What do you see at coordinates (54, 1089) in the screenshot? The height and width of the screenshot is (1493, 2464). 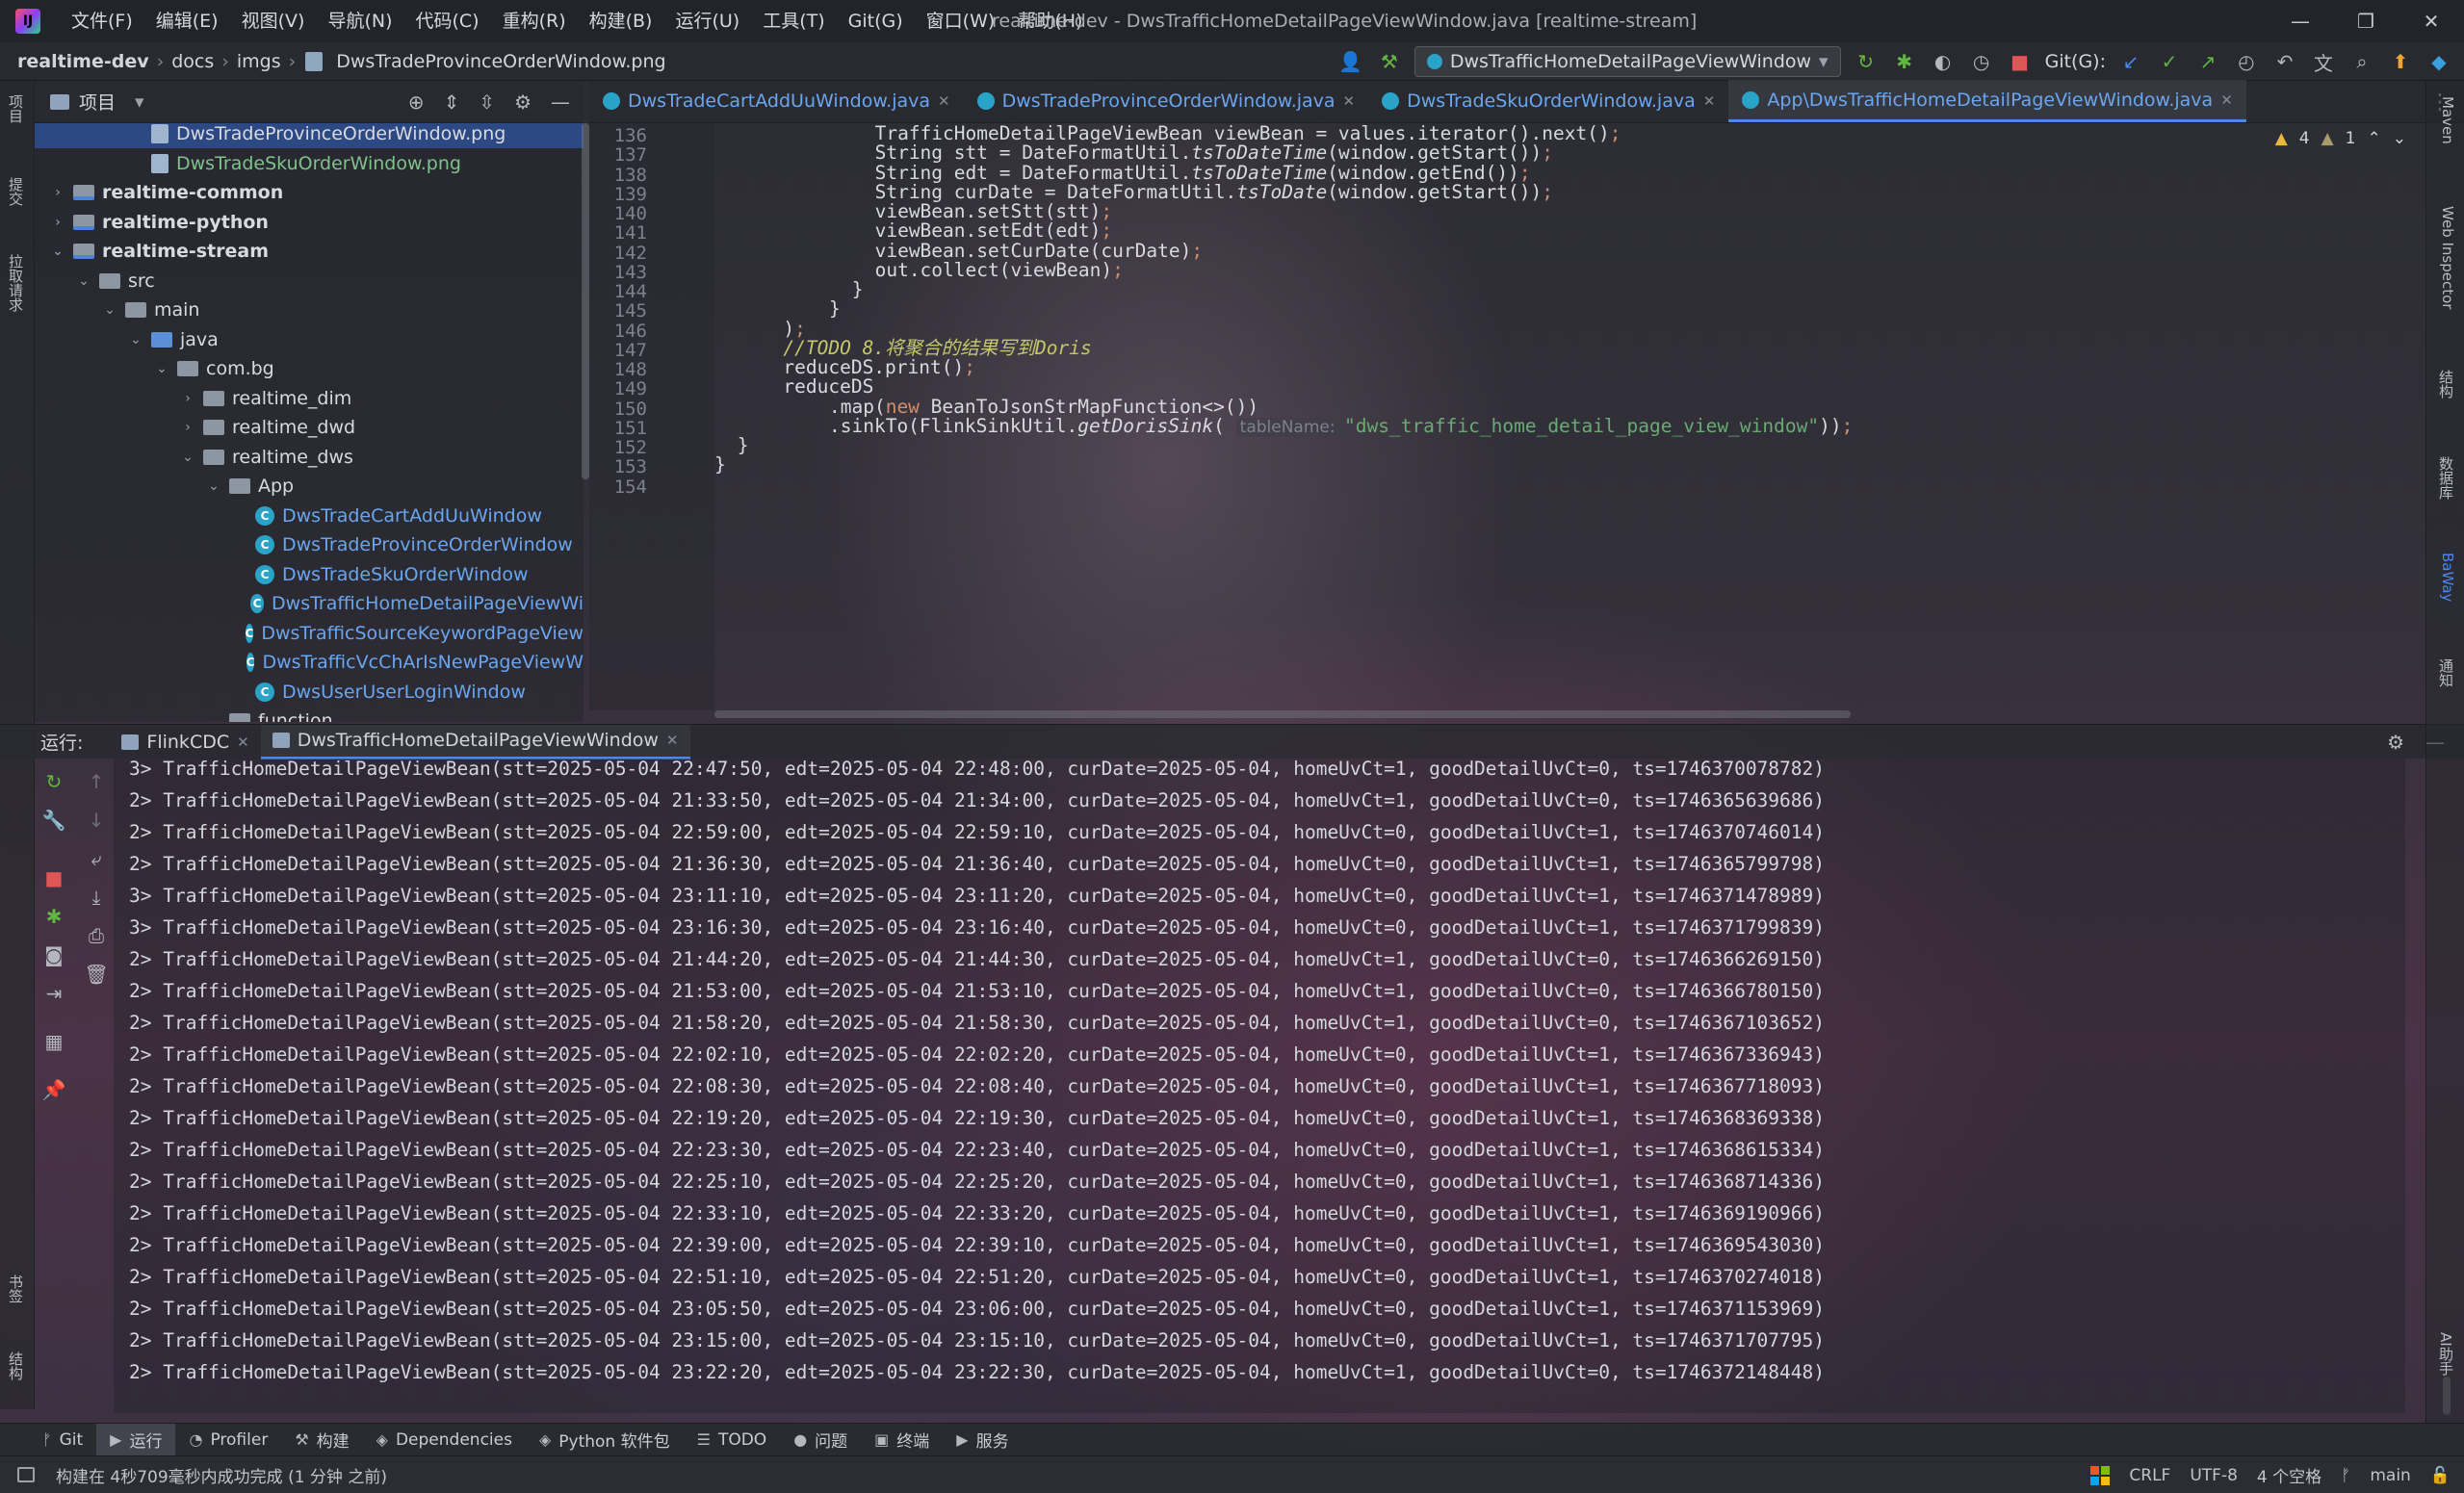 I see `pin-icon: 📌` at bounding box center [54, 1089].